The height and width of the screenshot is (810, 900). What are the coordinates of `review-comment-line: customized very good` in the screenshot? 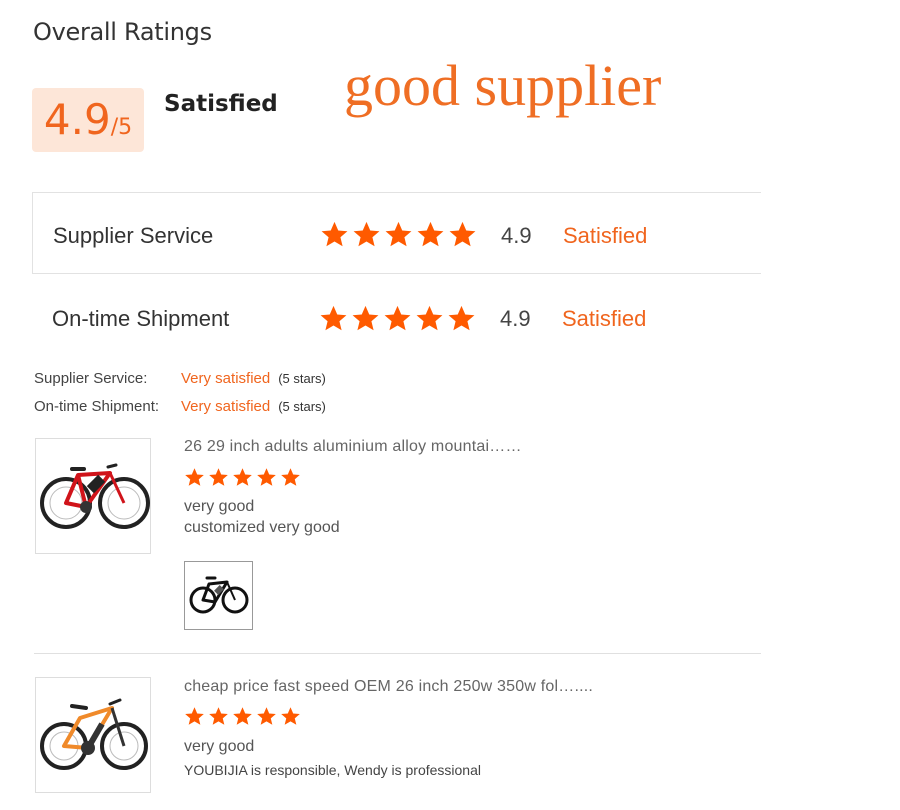 It's located at (262, 527).